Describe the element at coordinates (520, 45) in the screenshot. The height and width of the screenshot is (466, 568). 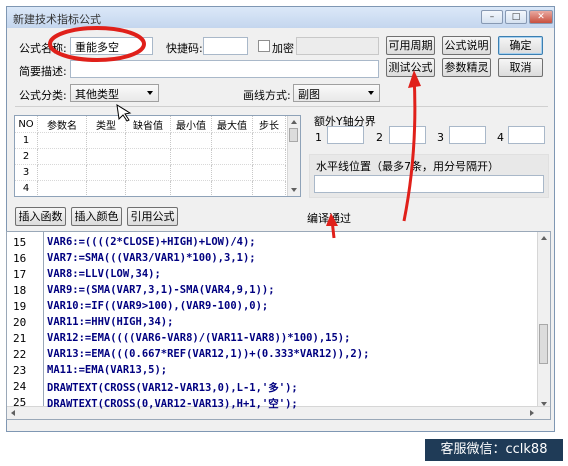
I see `ok-button: 确定` at that location.